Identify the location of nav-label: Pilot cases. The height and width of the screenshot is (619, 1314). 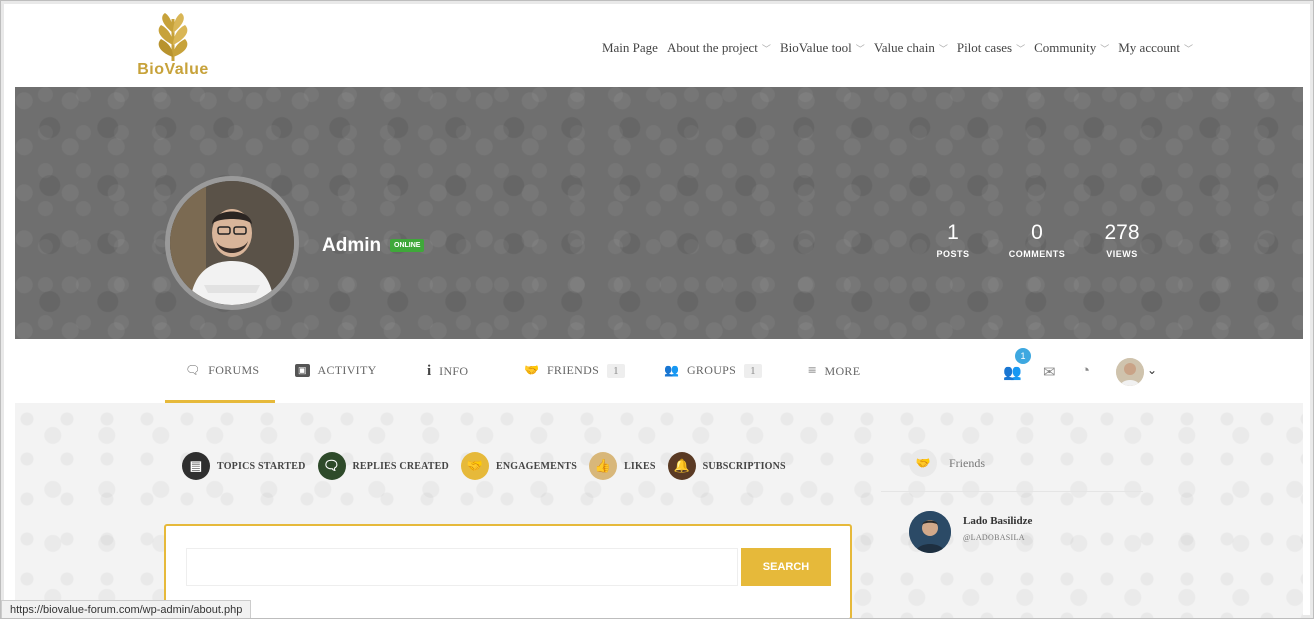
(984, 47).